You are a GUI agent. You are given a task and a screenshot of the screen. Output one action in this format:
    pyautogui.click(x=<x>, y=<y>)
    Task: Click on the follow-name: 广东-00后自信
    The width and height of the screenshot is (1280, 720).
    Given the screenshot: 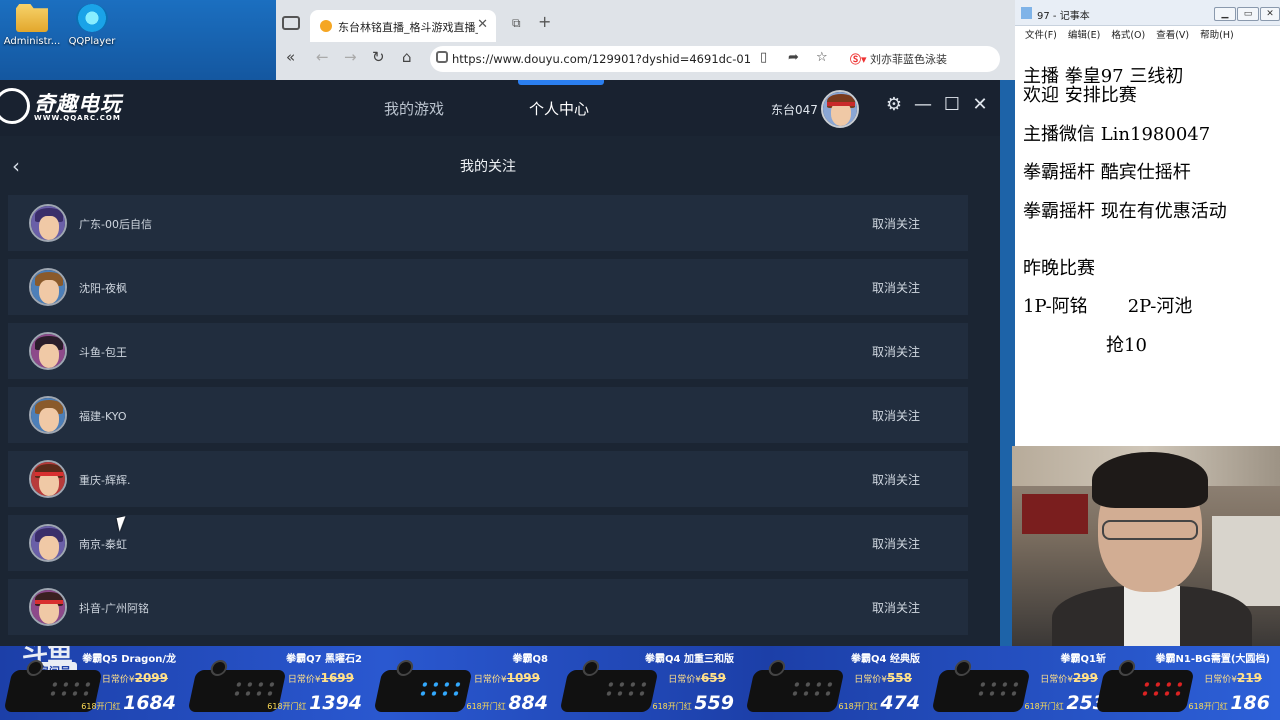 What is the action you would take?
    pyautogui.click(x=115, y=224)
    